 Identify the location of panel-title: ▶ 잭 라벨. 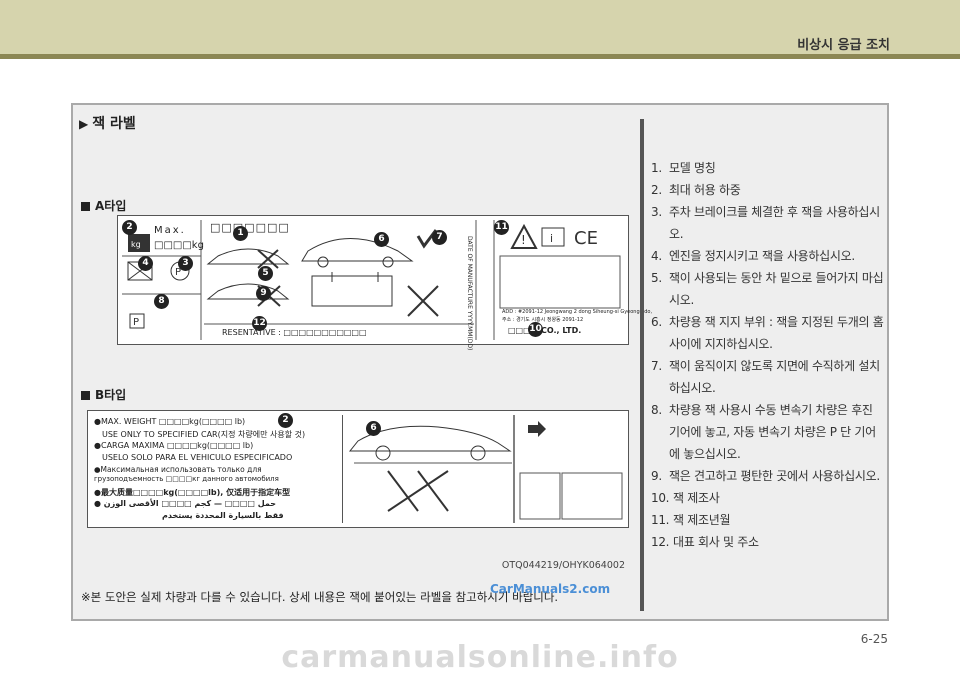
(107, 123).